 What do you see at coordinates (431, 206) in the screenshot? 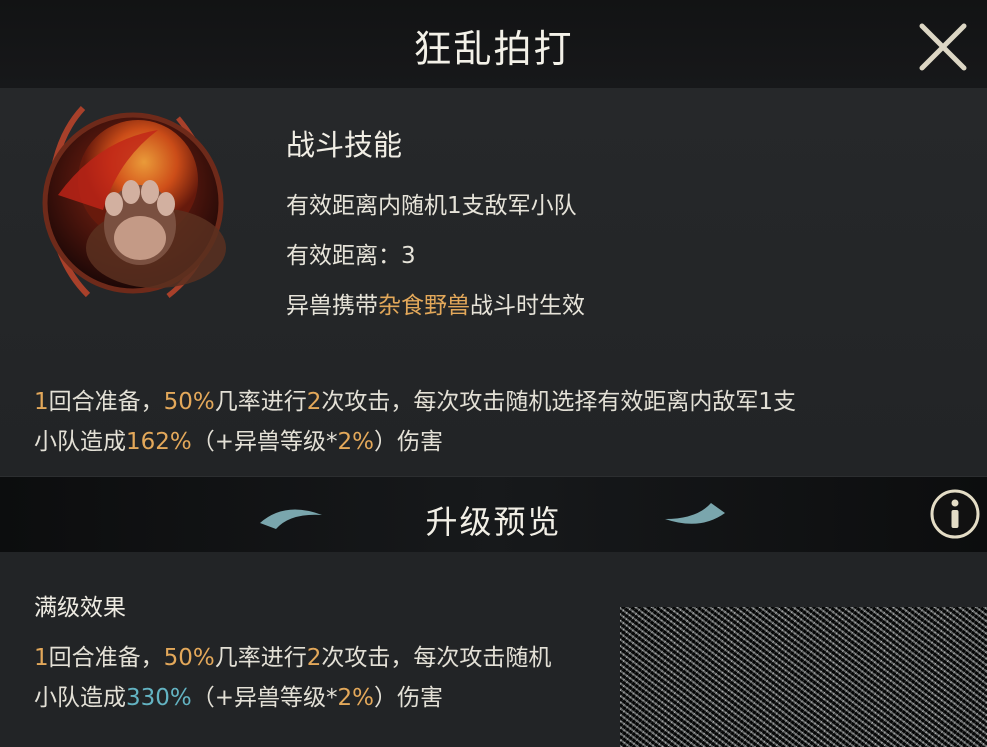
I see `skill-target: 有效距离内随机1支敌军小队` at bounding box center [431, 206].